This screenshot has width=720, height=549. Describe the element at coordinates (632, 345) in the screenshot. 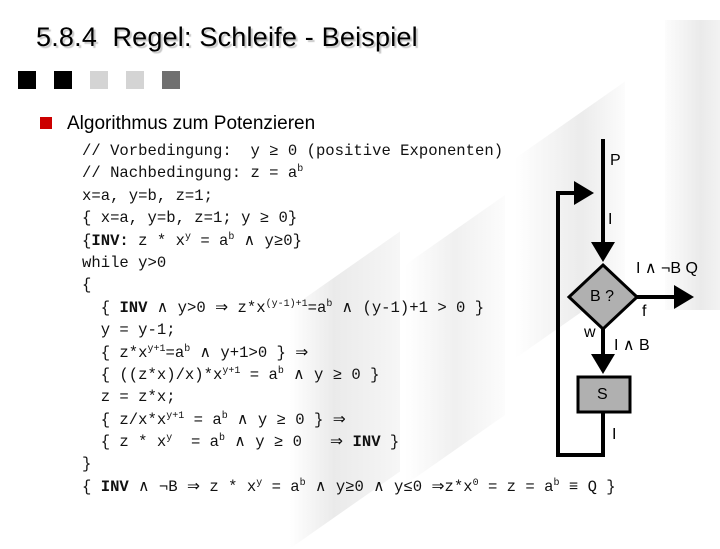

I see `label-body-precondition: I ∧ B` at that location.